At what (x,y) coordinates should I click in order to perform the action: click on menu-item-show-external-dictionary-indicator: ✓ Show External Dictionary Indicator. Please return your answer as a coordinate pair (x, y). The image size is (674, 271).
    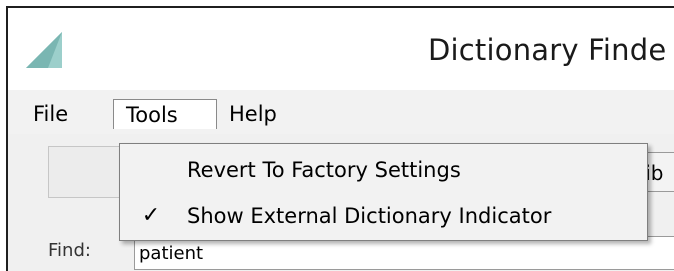
    Looking at the image, I should click on (383, 216).